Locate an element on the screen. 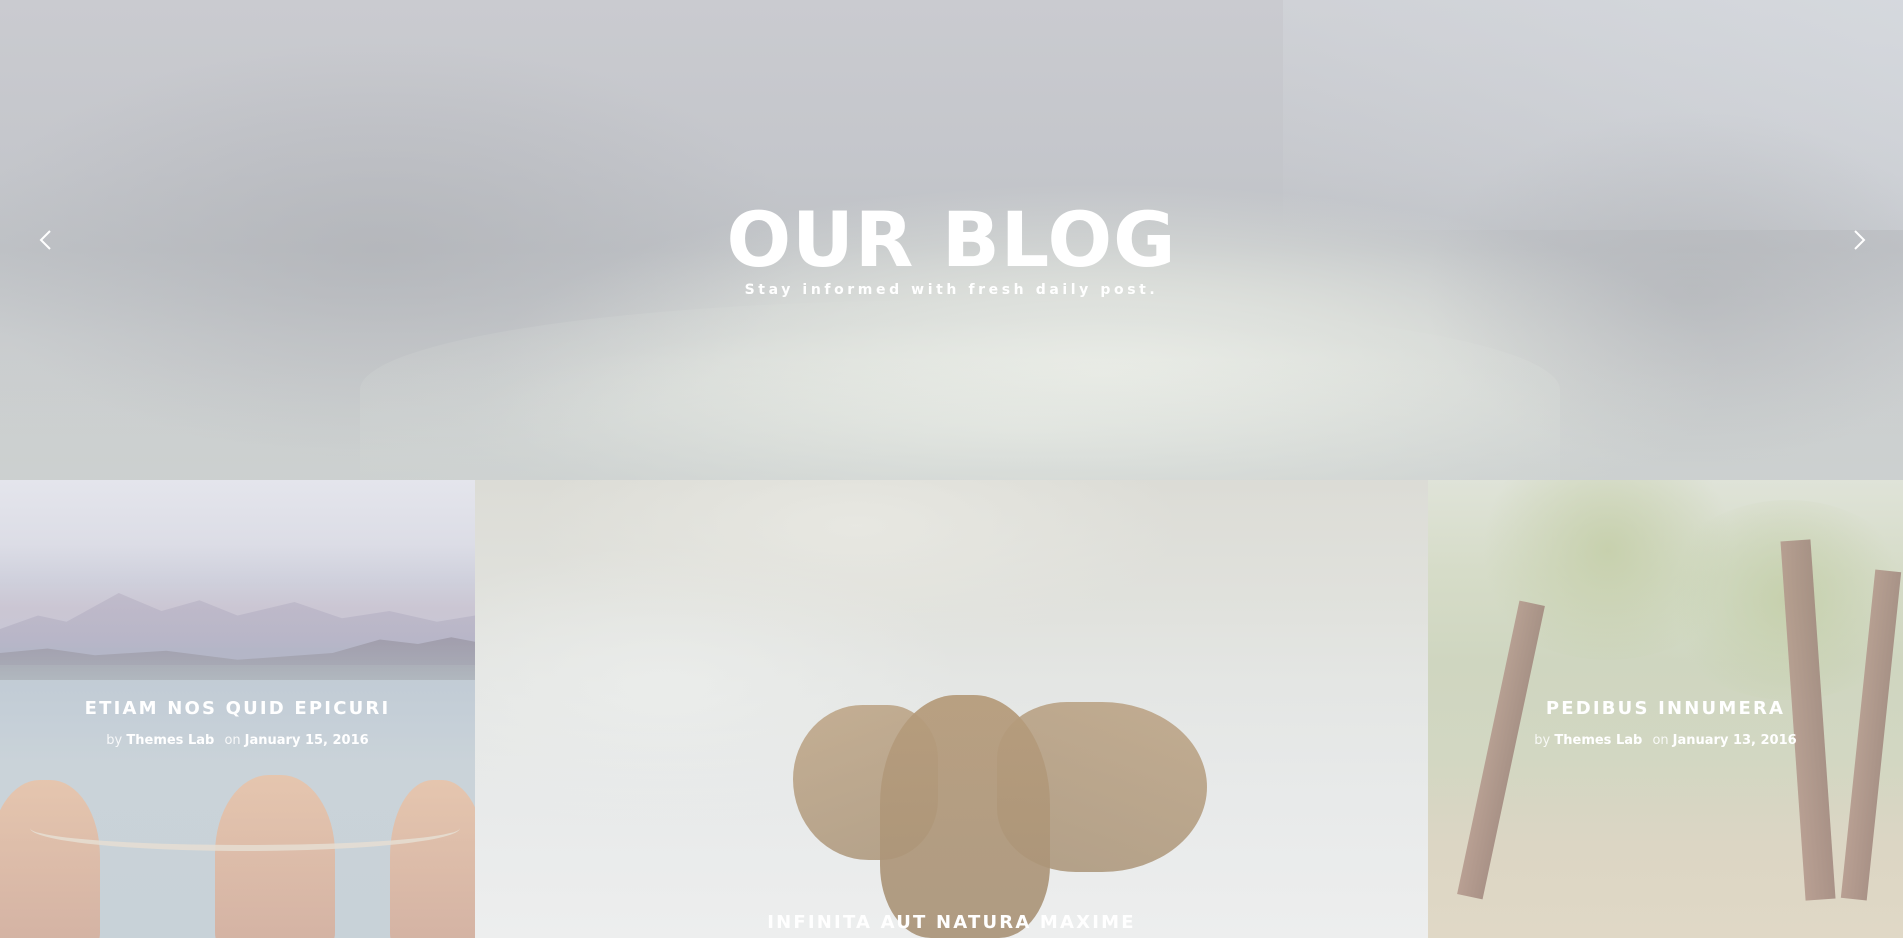 This screenshot has width=1903, height=938. post-title: INFINITA AUT NATURA MAXIME is located at coordinates (951, 922).